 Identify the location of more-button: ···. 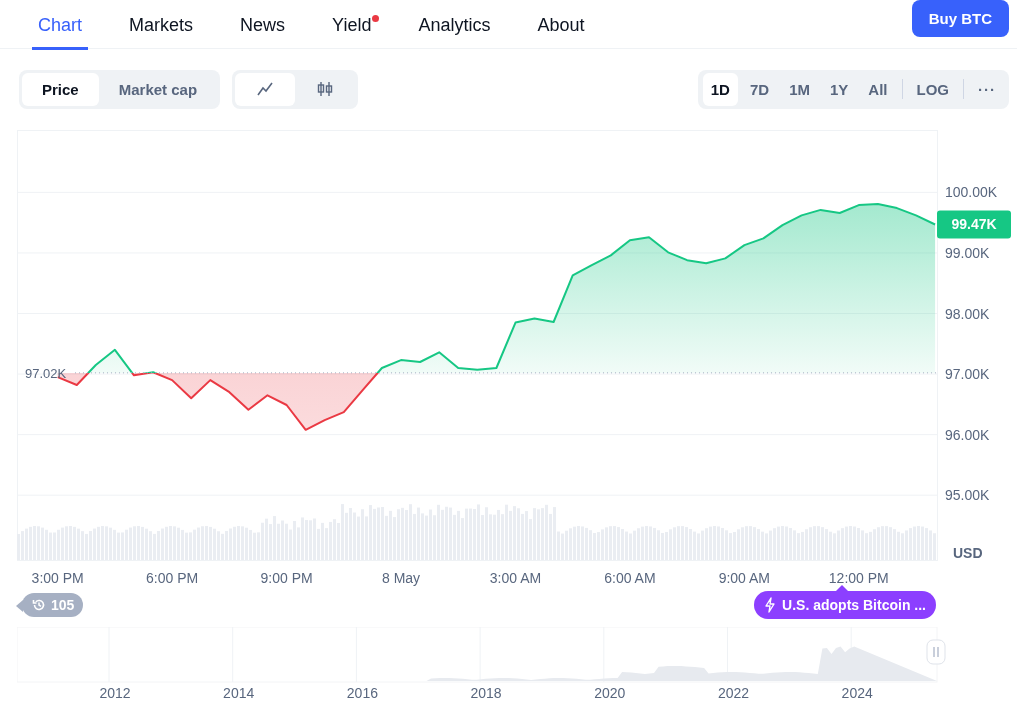
(987, 89).